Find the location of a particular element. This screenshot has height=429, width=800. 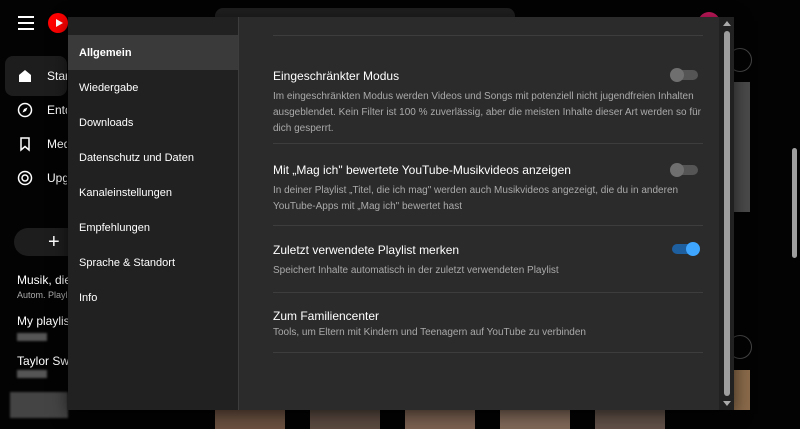

settings-nav-playback: Wiedergabe is located at coordinates (153, 87).